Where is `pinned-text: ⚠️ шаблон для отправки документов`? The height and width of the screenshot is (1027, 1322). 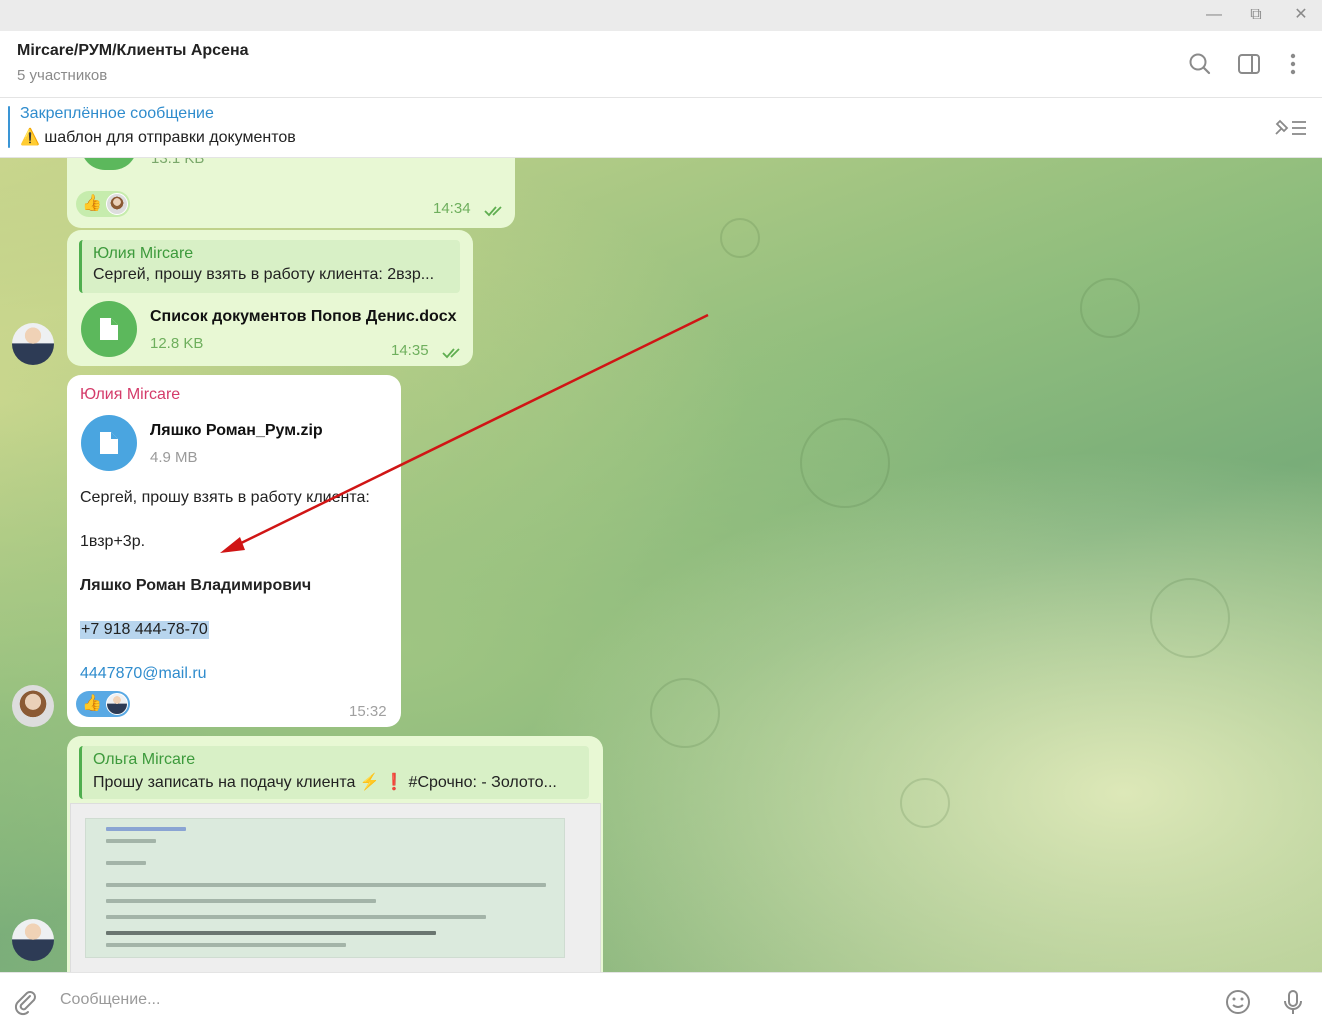 pinned-text: ⚠️ шаблон для отправки документов is located at coordinates (158, 137).